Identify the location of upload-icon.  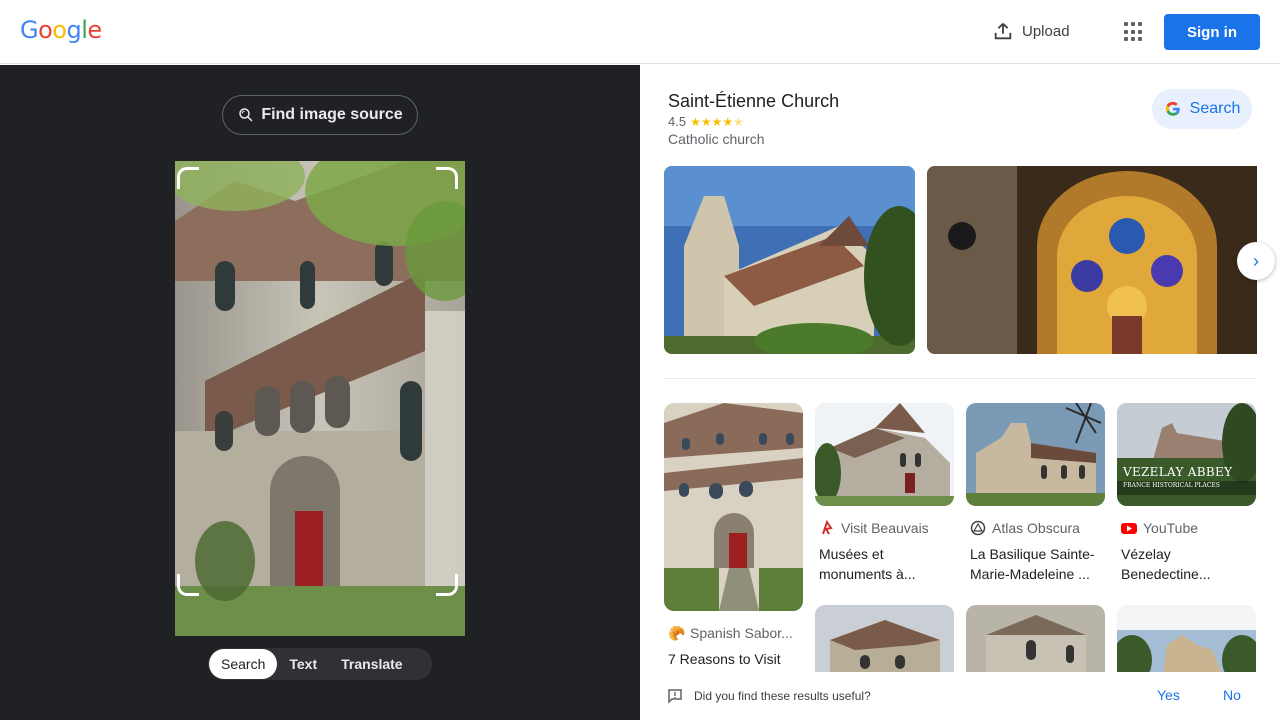
(1003, 31).